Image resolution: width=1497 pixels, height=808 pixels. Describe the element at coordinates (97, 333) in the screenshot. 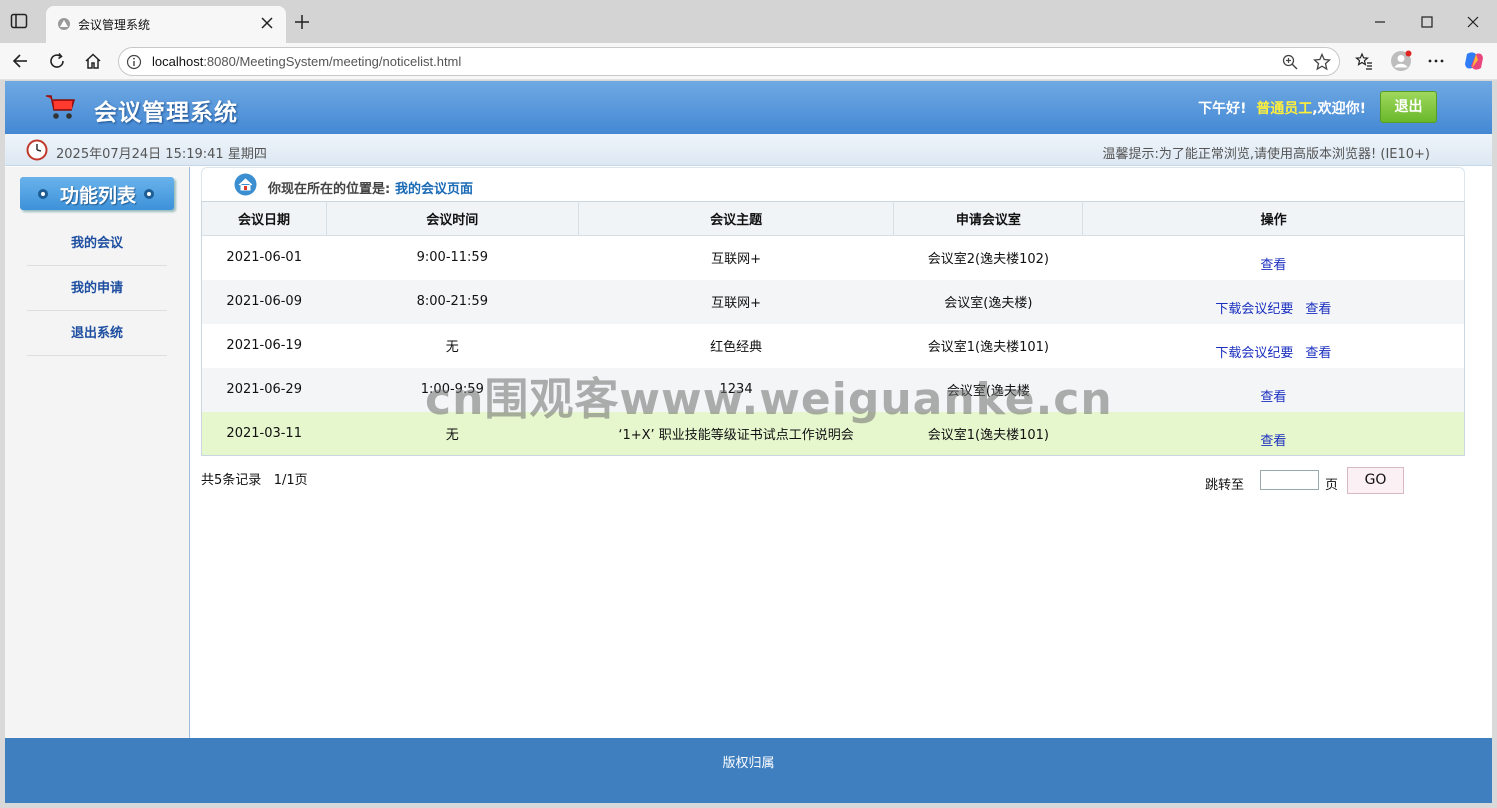

I see `sidebar-item-exit-system: 退出系统` at that location.